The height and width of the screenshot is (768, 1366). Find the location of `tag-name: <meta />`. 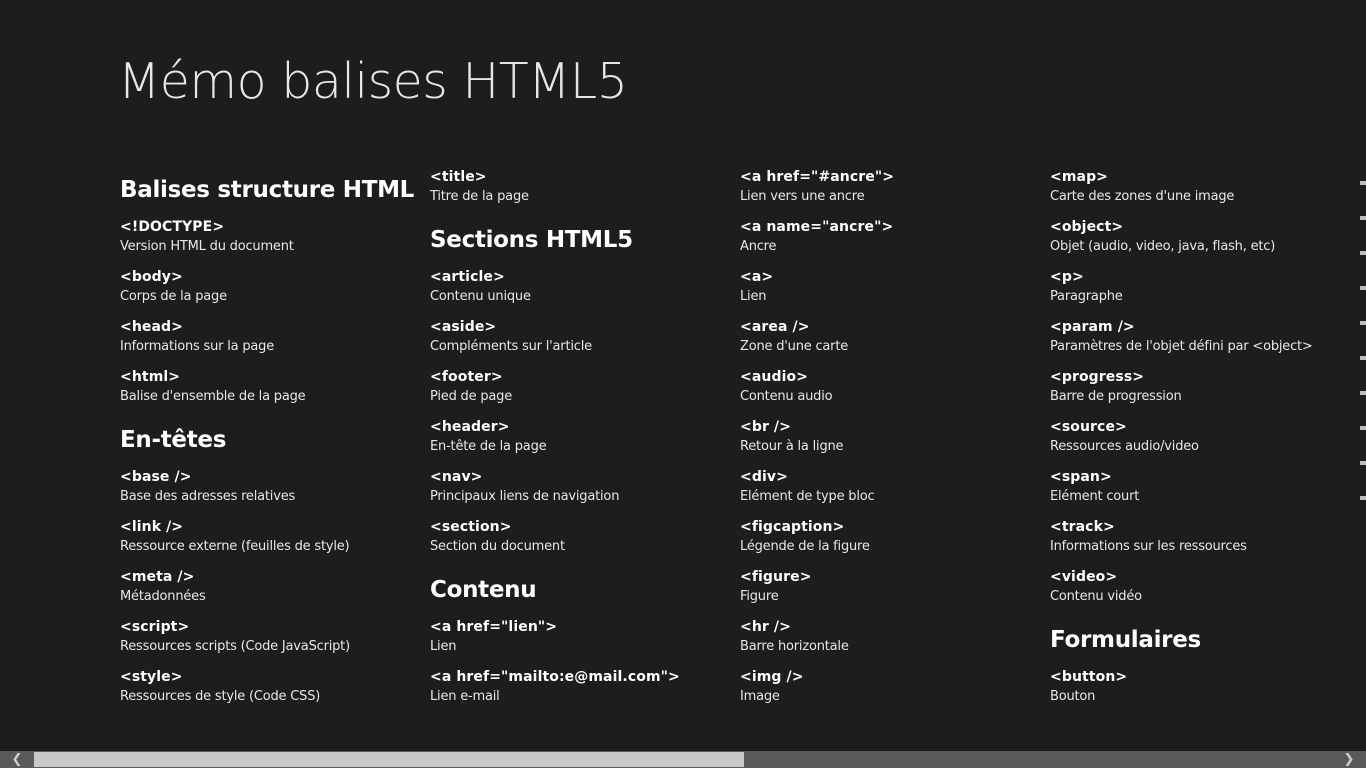

tag-name: <meta /> is located at coordinates (157, 577).